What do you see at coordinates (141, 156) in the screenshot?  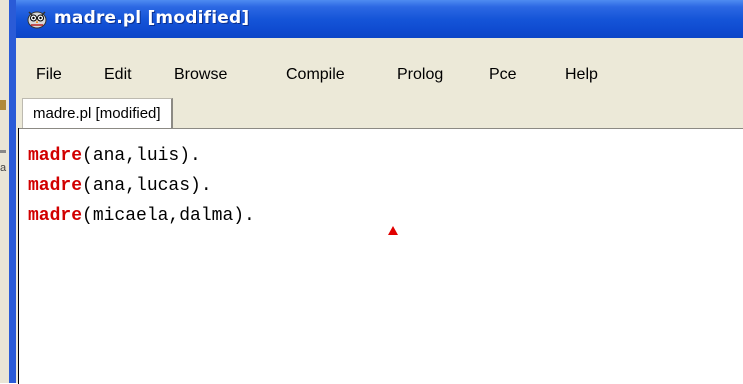 I see `predicate-args: (ana,luis).` at bounding box center [141, 156].